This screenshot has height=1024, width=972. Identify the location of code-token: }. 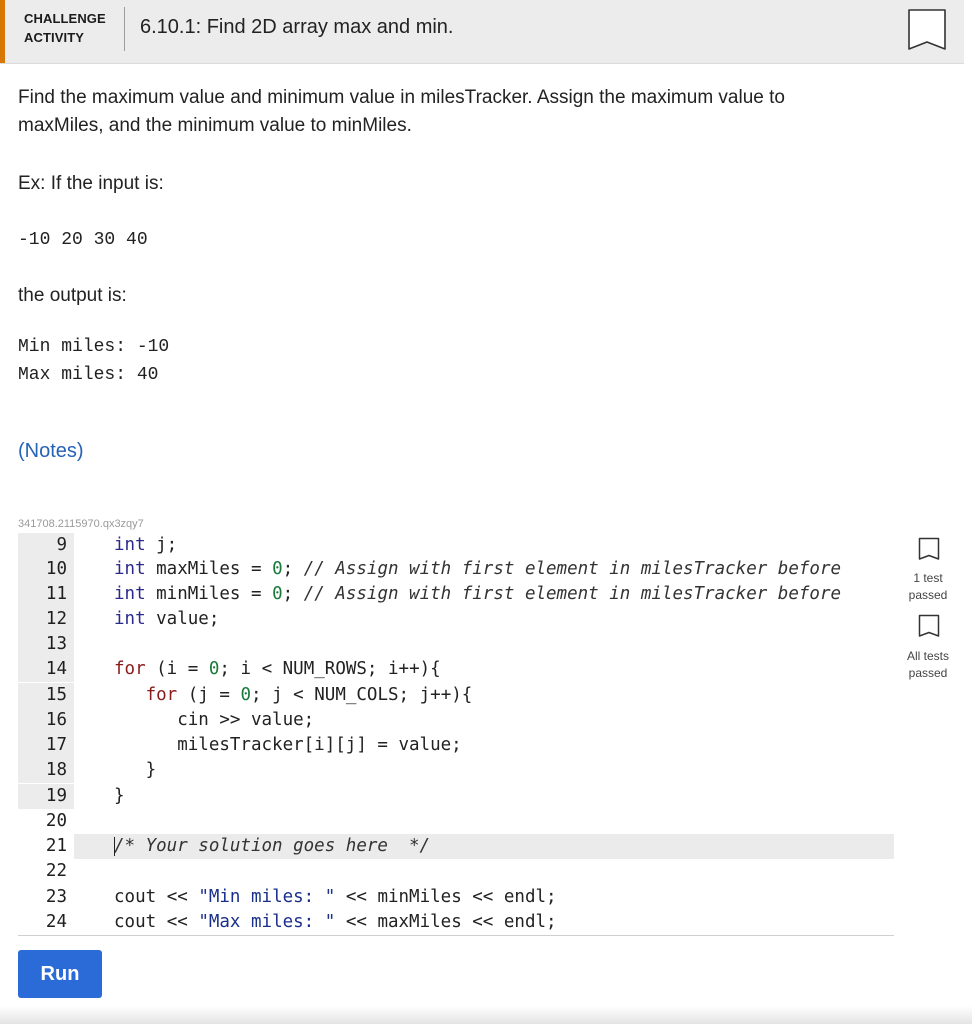
(135, 770).